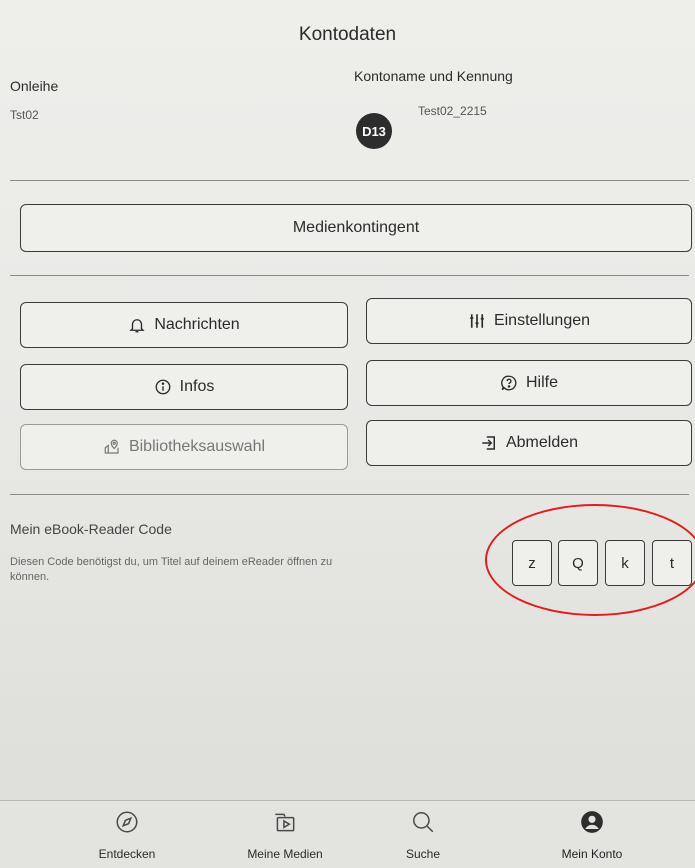 The height and width of the screenshot is (868, 695). Describe the element at coordinates (285, 854) in the screenshot. I see `nav-my-media-label: Meine Medien` at that location.